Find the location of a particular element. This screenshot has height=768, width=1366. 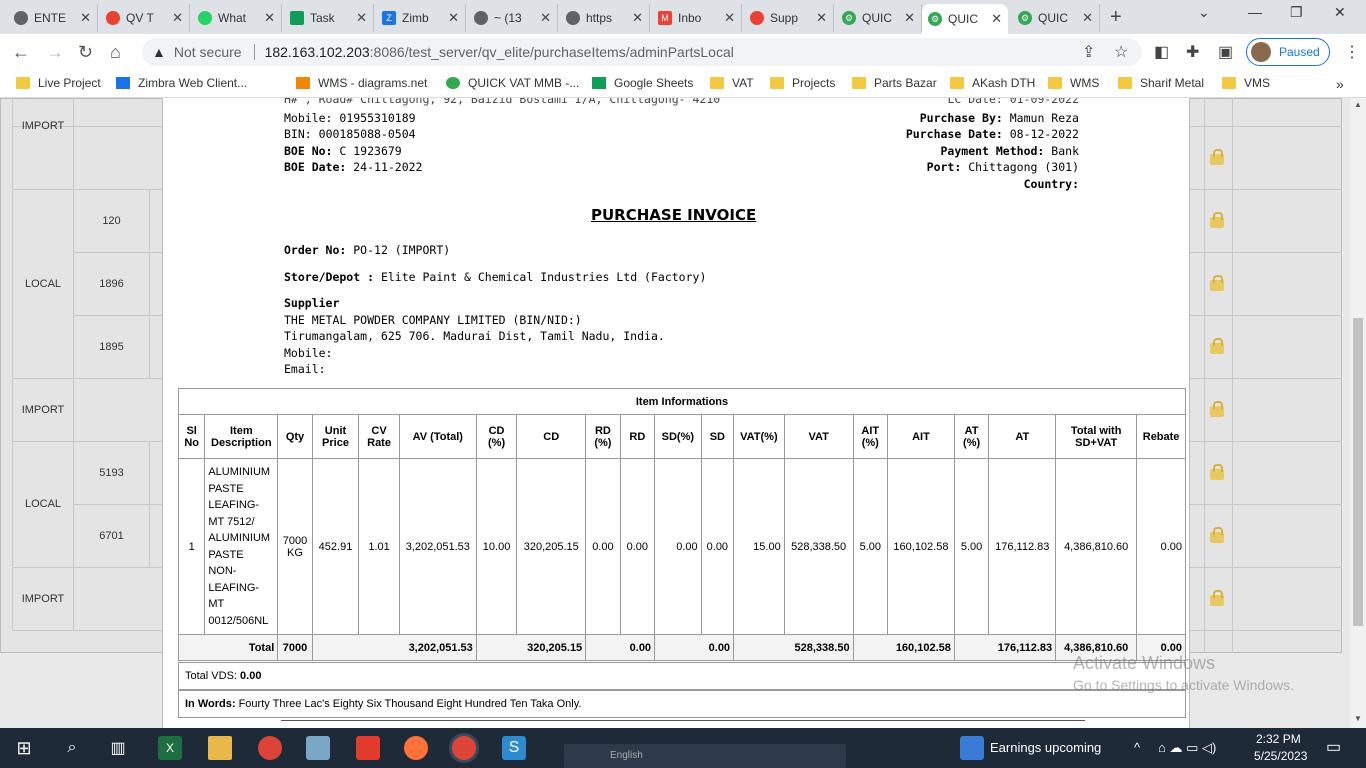

folder-icon is located at coordinates (777, 83).